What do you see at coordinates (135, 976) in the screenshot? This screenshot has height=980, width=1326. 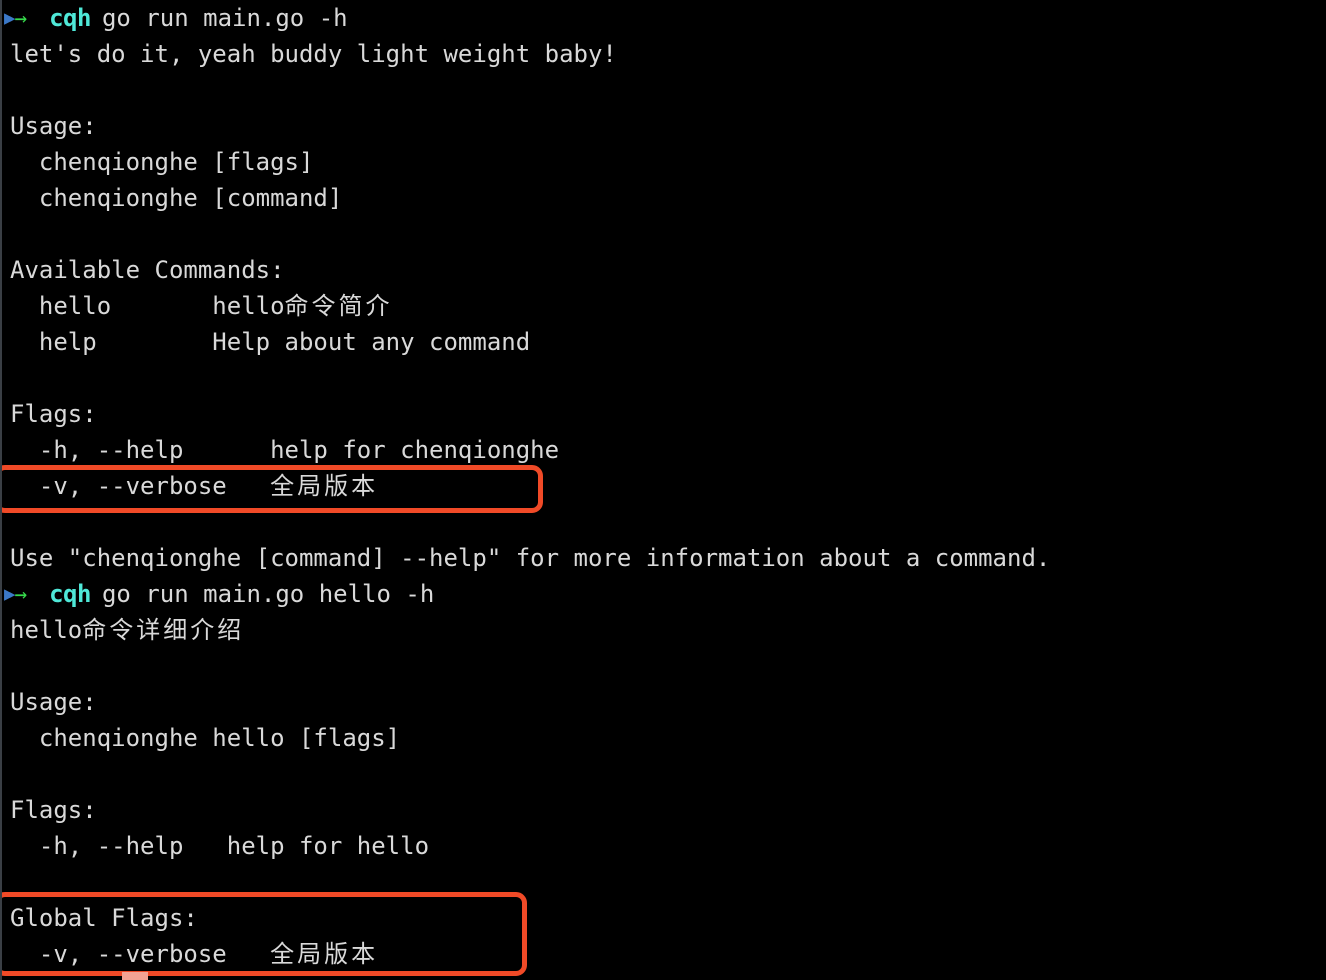 I see `cursor-marker` at bounding box center [135, 976].